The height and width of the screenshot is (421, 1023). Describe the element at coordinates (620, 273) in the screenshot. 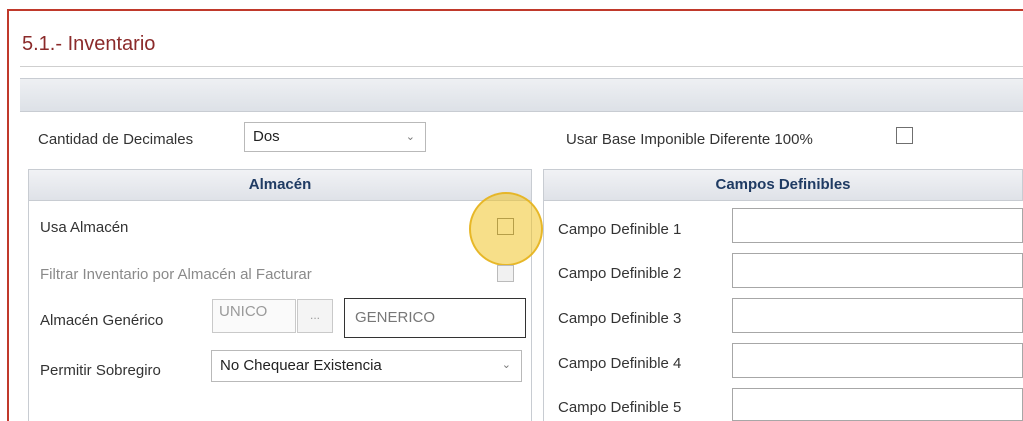

I see `campo-definible-2-label: Campo Definible 2` at that location.